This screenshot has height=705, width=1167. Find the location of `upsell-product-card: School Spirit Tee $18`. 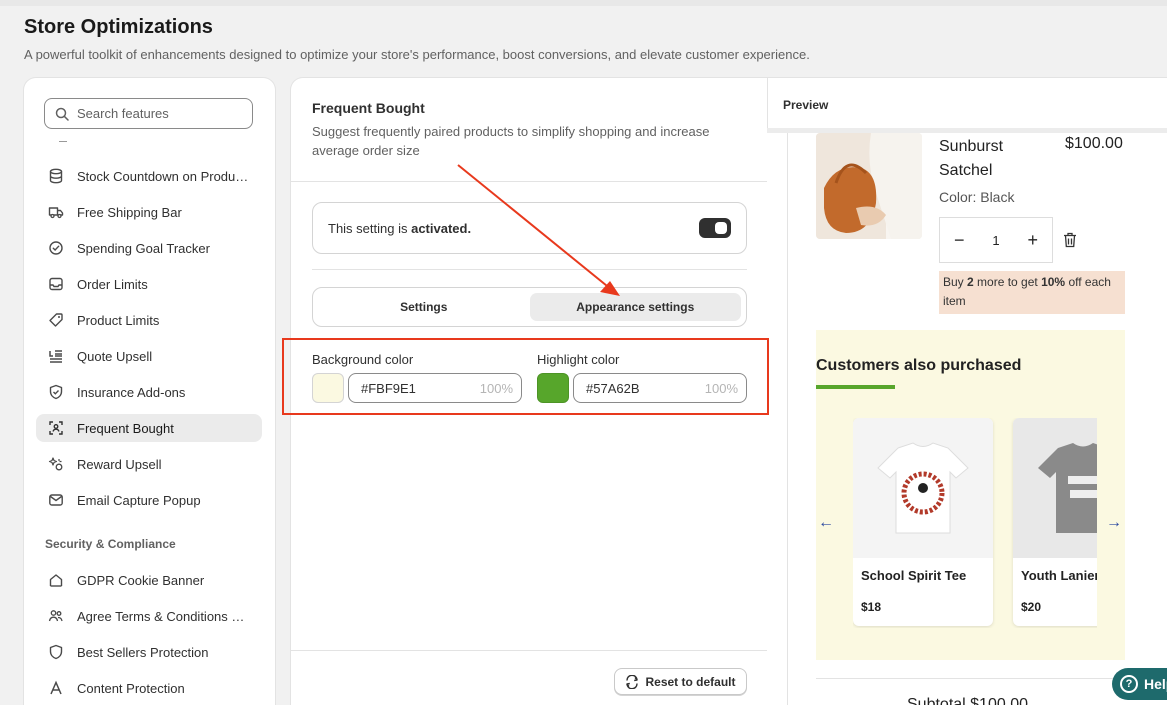

upsell-product-card: School Spirit Tee $18 is located at coordinates (923, 522).